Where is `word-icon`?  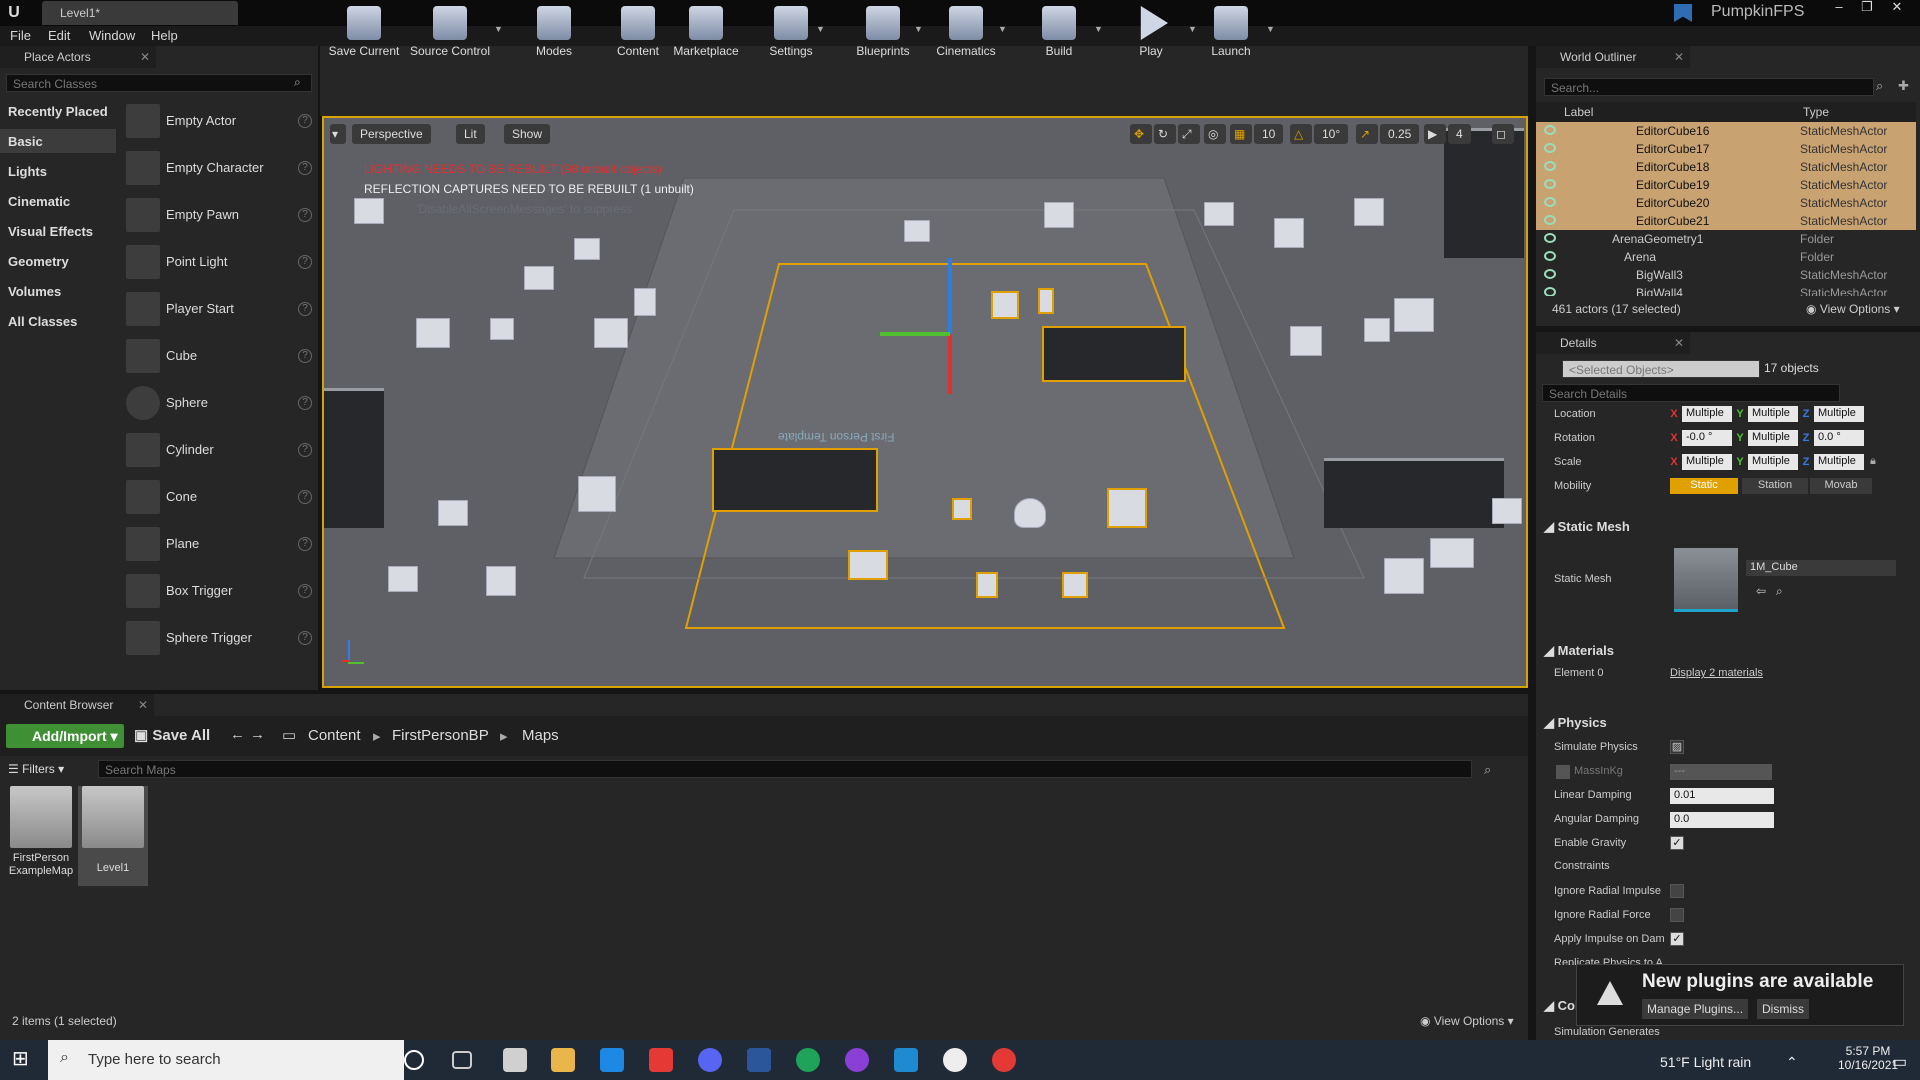 word-icon is located at coordinates (759, 1060).